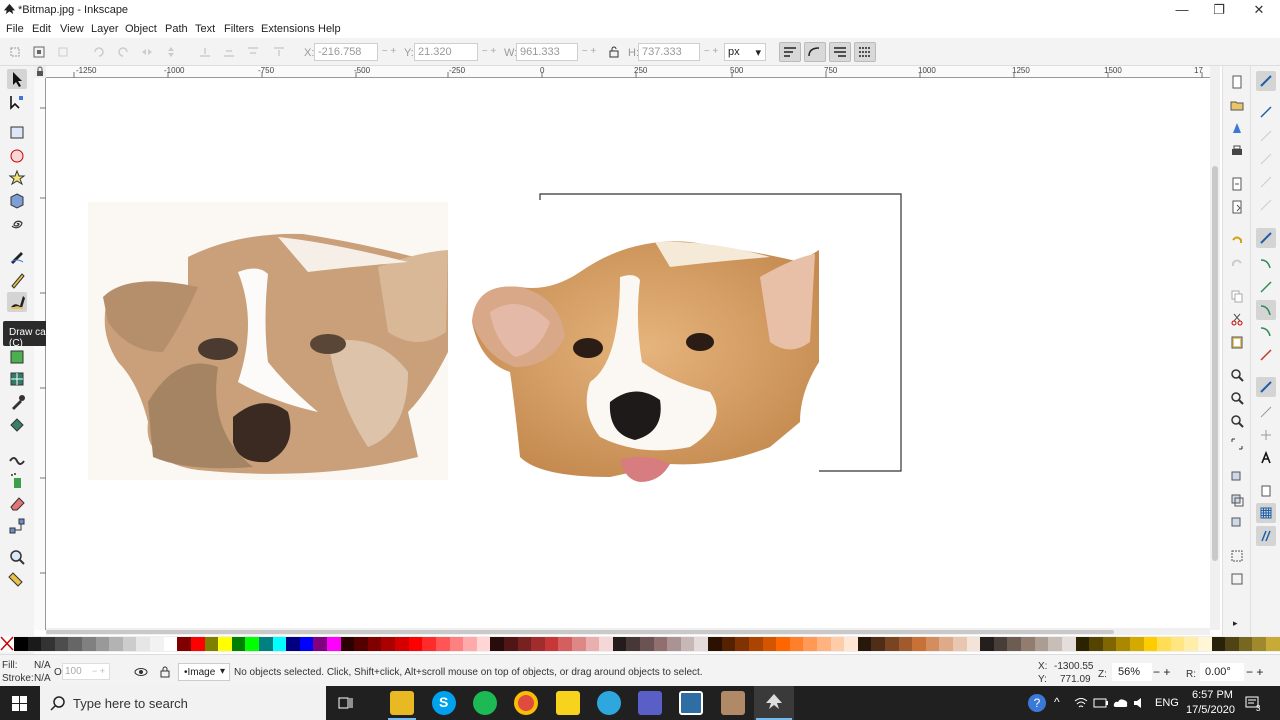 This screenshot has width=1280, height=720. Describe the element at coordinates (1237, 523) in the screenshot. I see `unlink-clone-icon` at that location.